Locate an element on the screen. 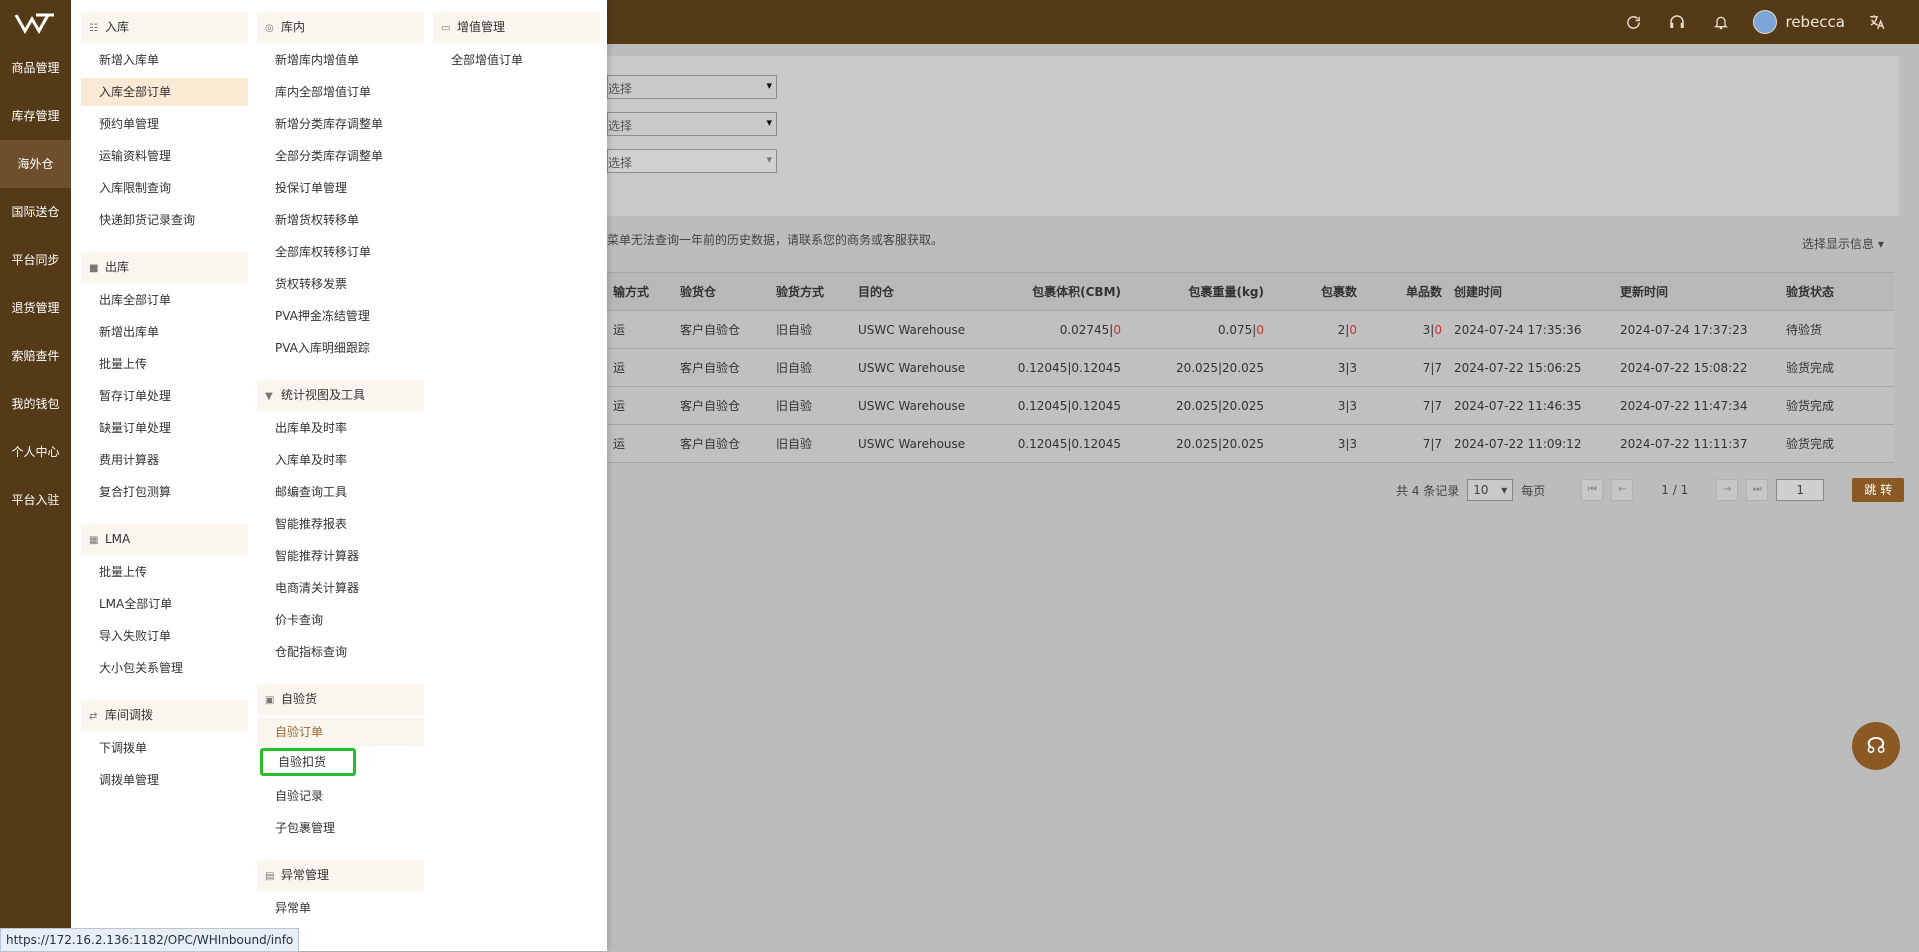 This screenshot has width=1919, height=952. arrow-left-icon: ← is located at coordinates (1622, 489).